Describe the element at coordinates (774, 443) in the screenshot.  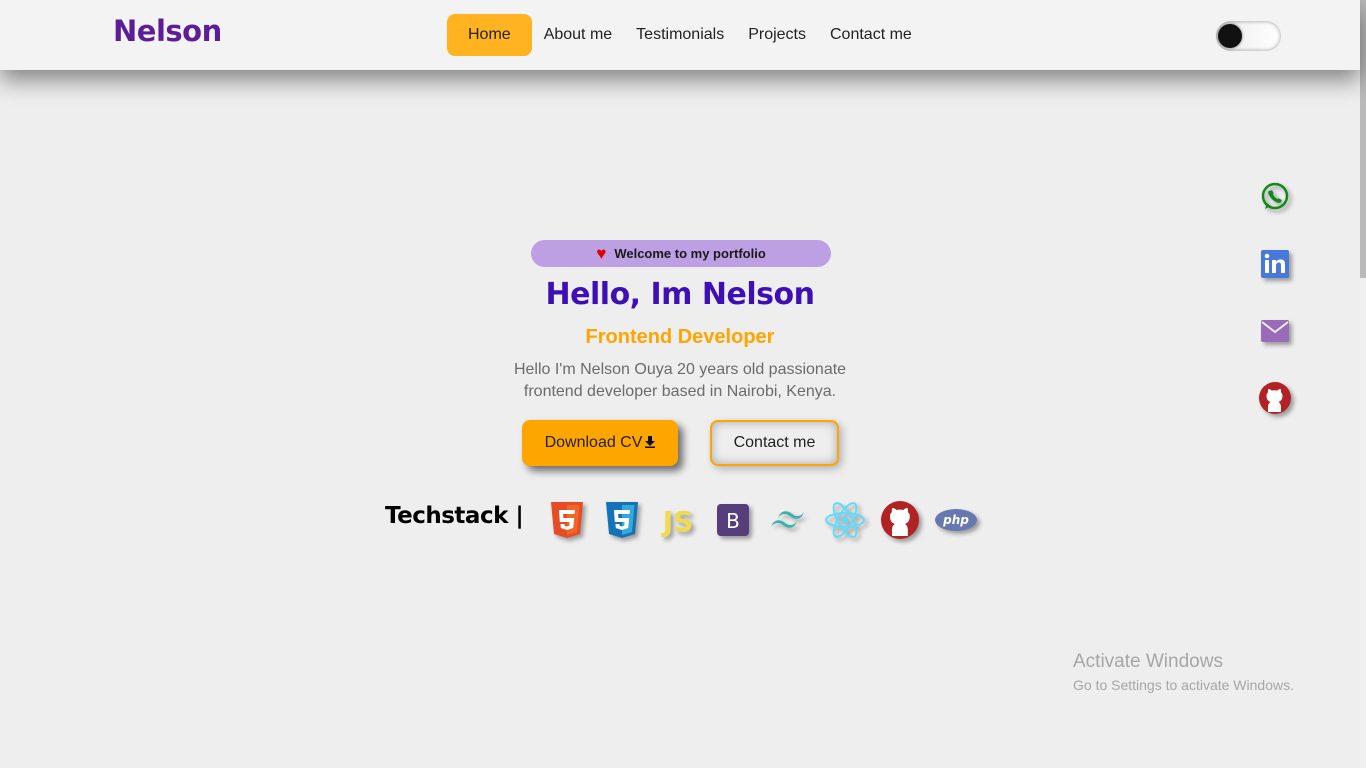
I see `contact-me-button: Contact me` at that location.